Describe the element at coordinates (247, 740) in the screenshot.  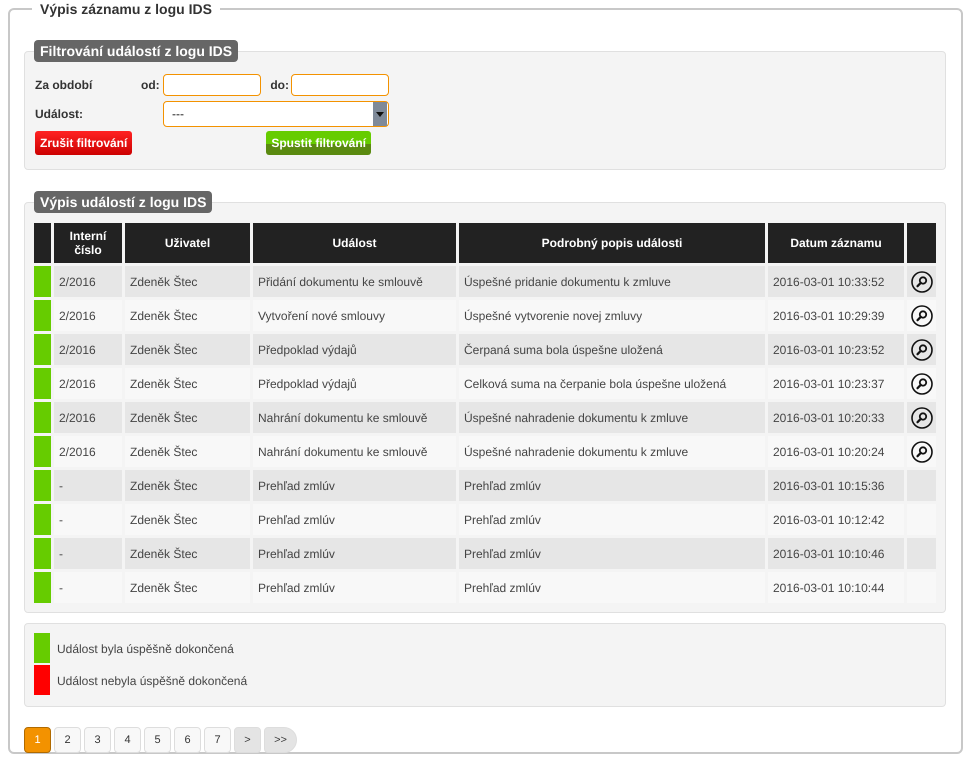
I see `page-button: >` at that location.